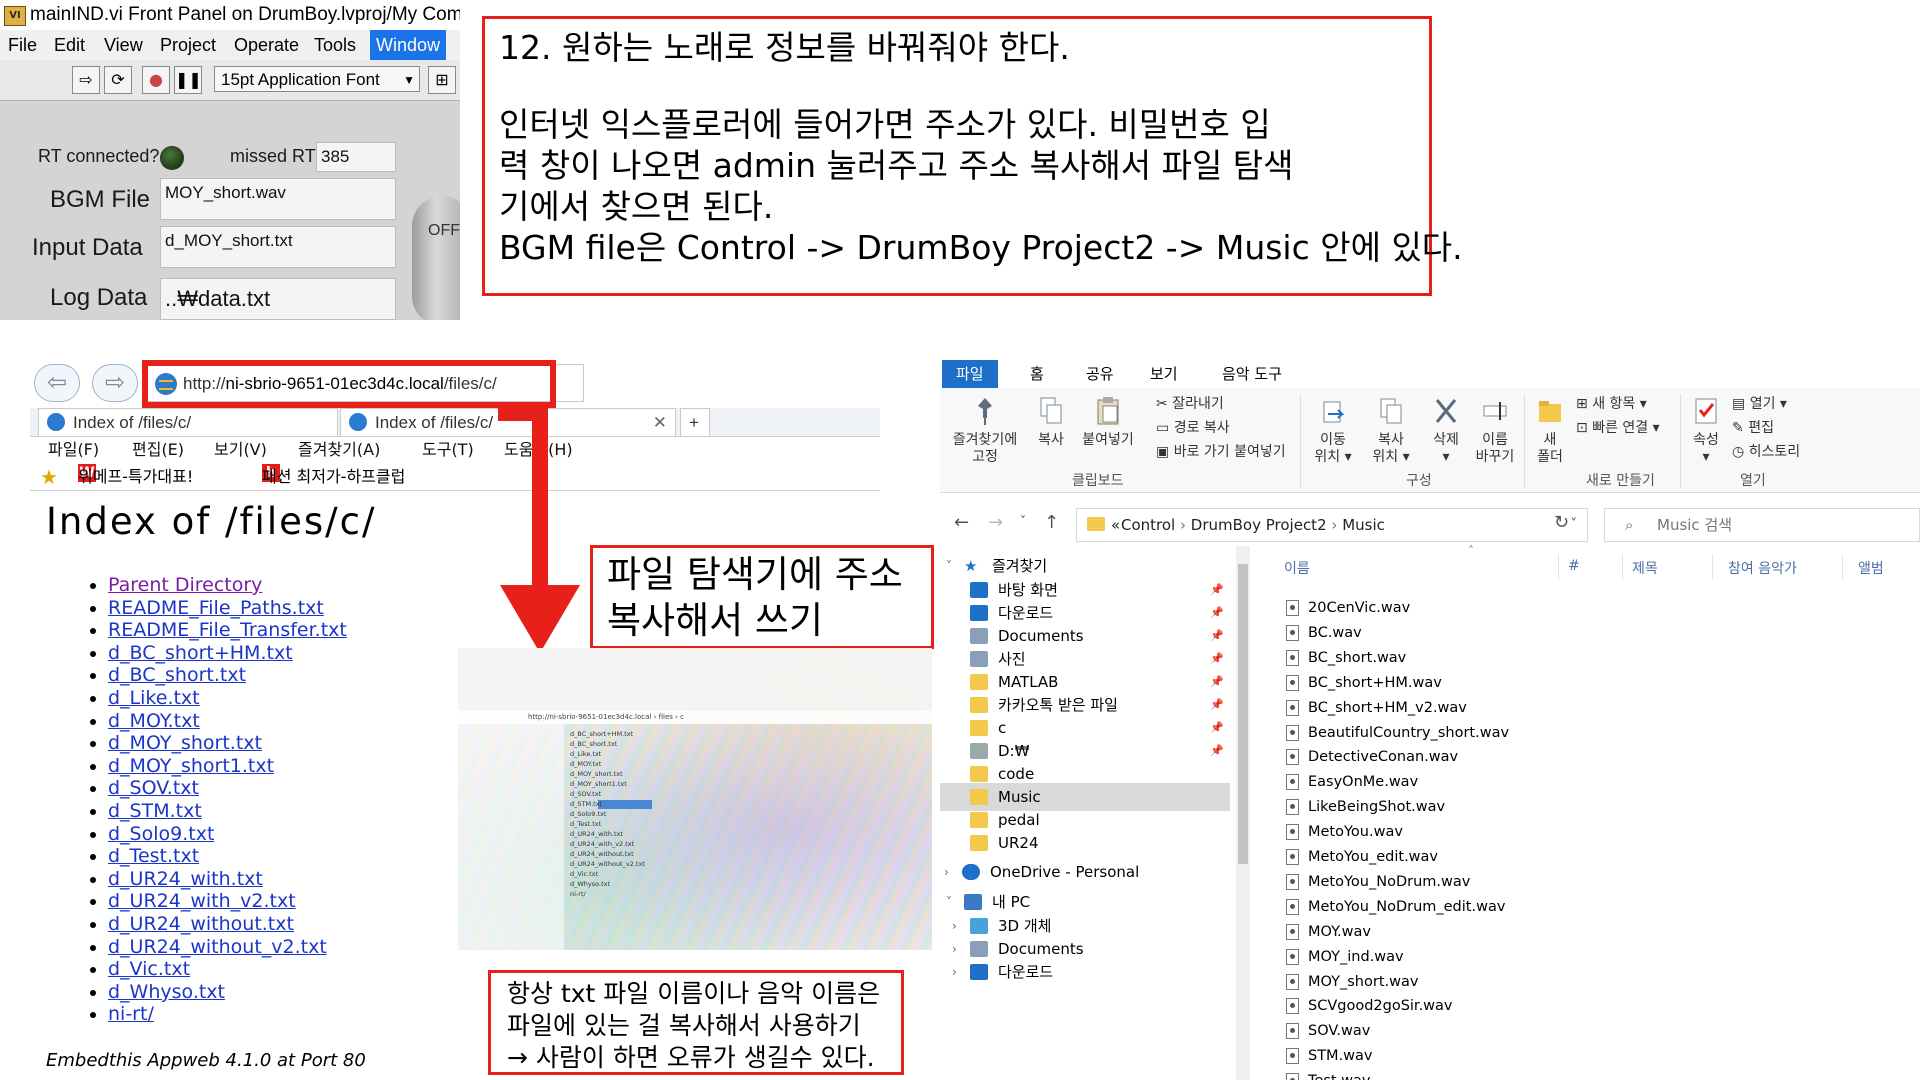 Image resolution: width=1920 pixels, height=1080 pixels. Describe the element at coordinates (1550, 431) in the screenshot. I see `new-folder-button: 새 폴더` at that location.